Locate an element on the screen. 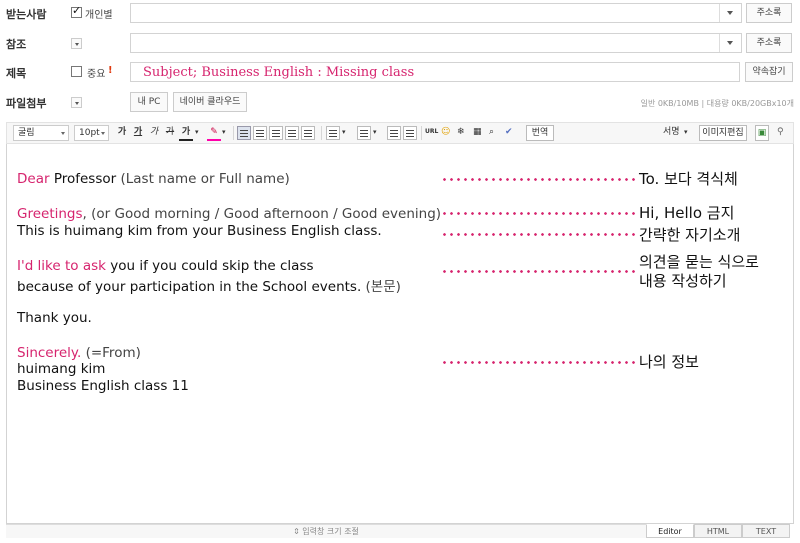  link-icon: URL is located at coordinates (431, 133).